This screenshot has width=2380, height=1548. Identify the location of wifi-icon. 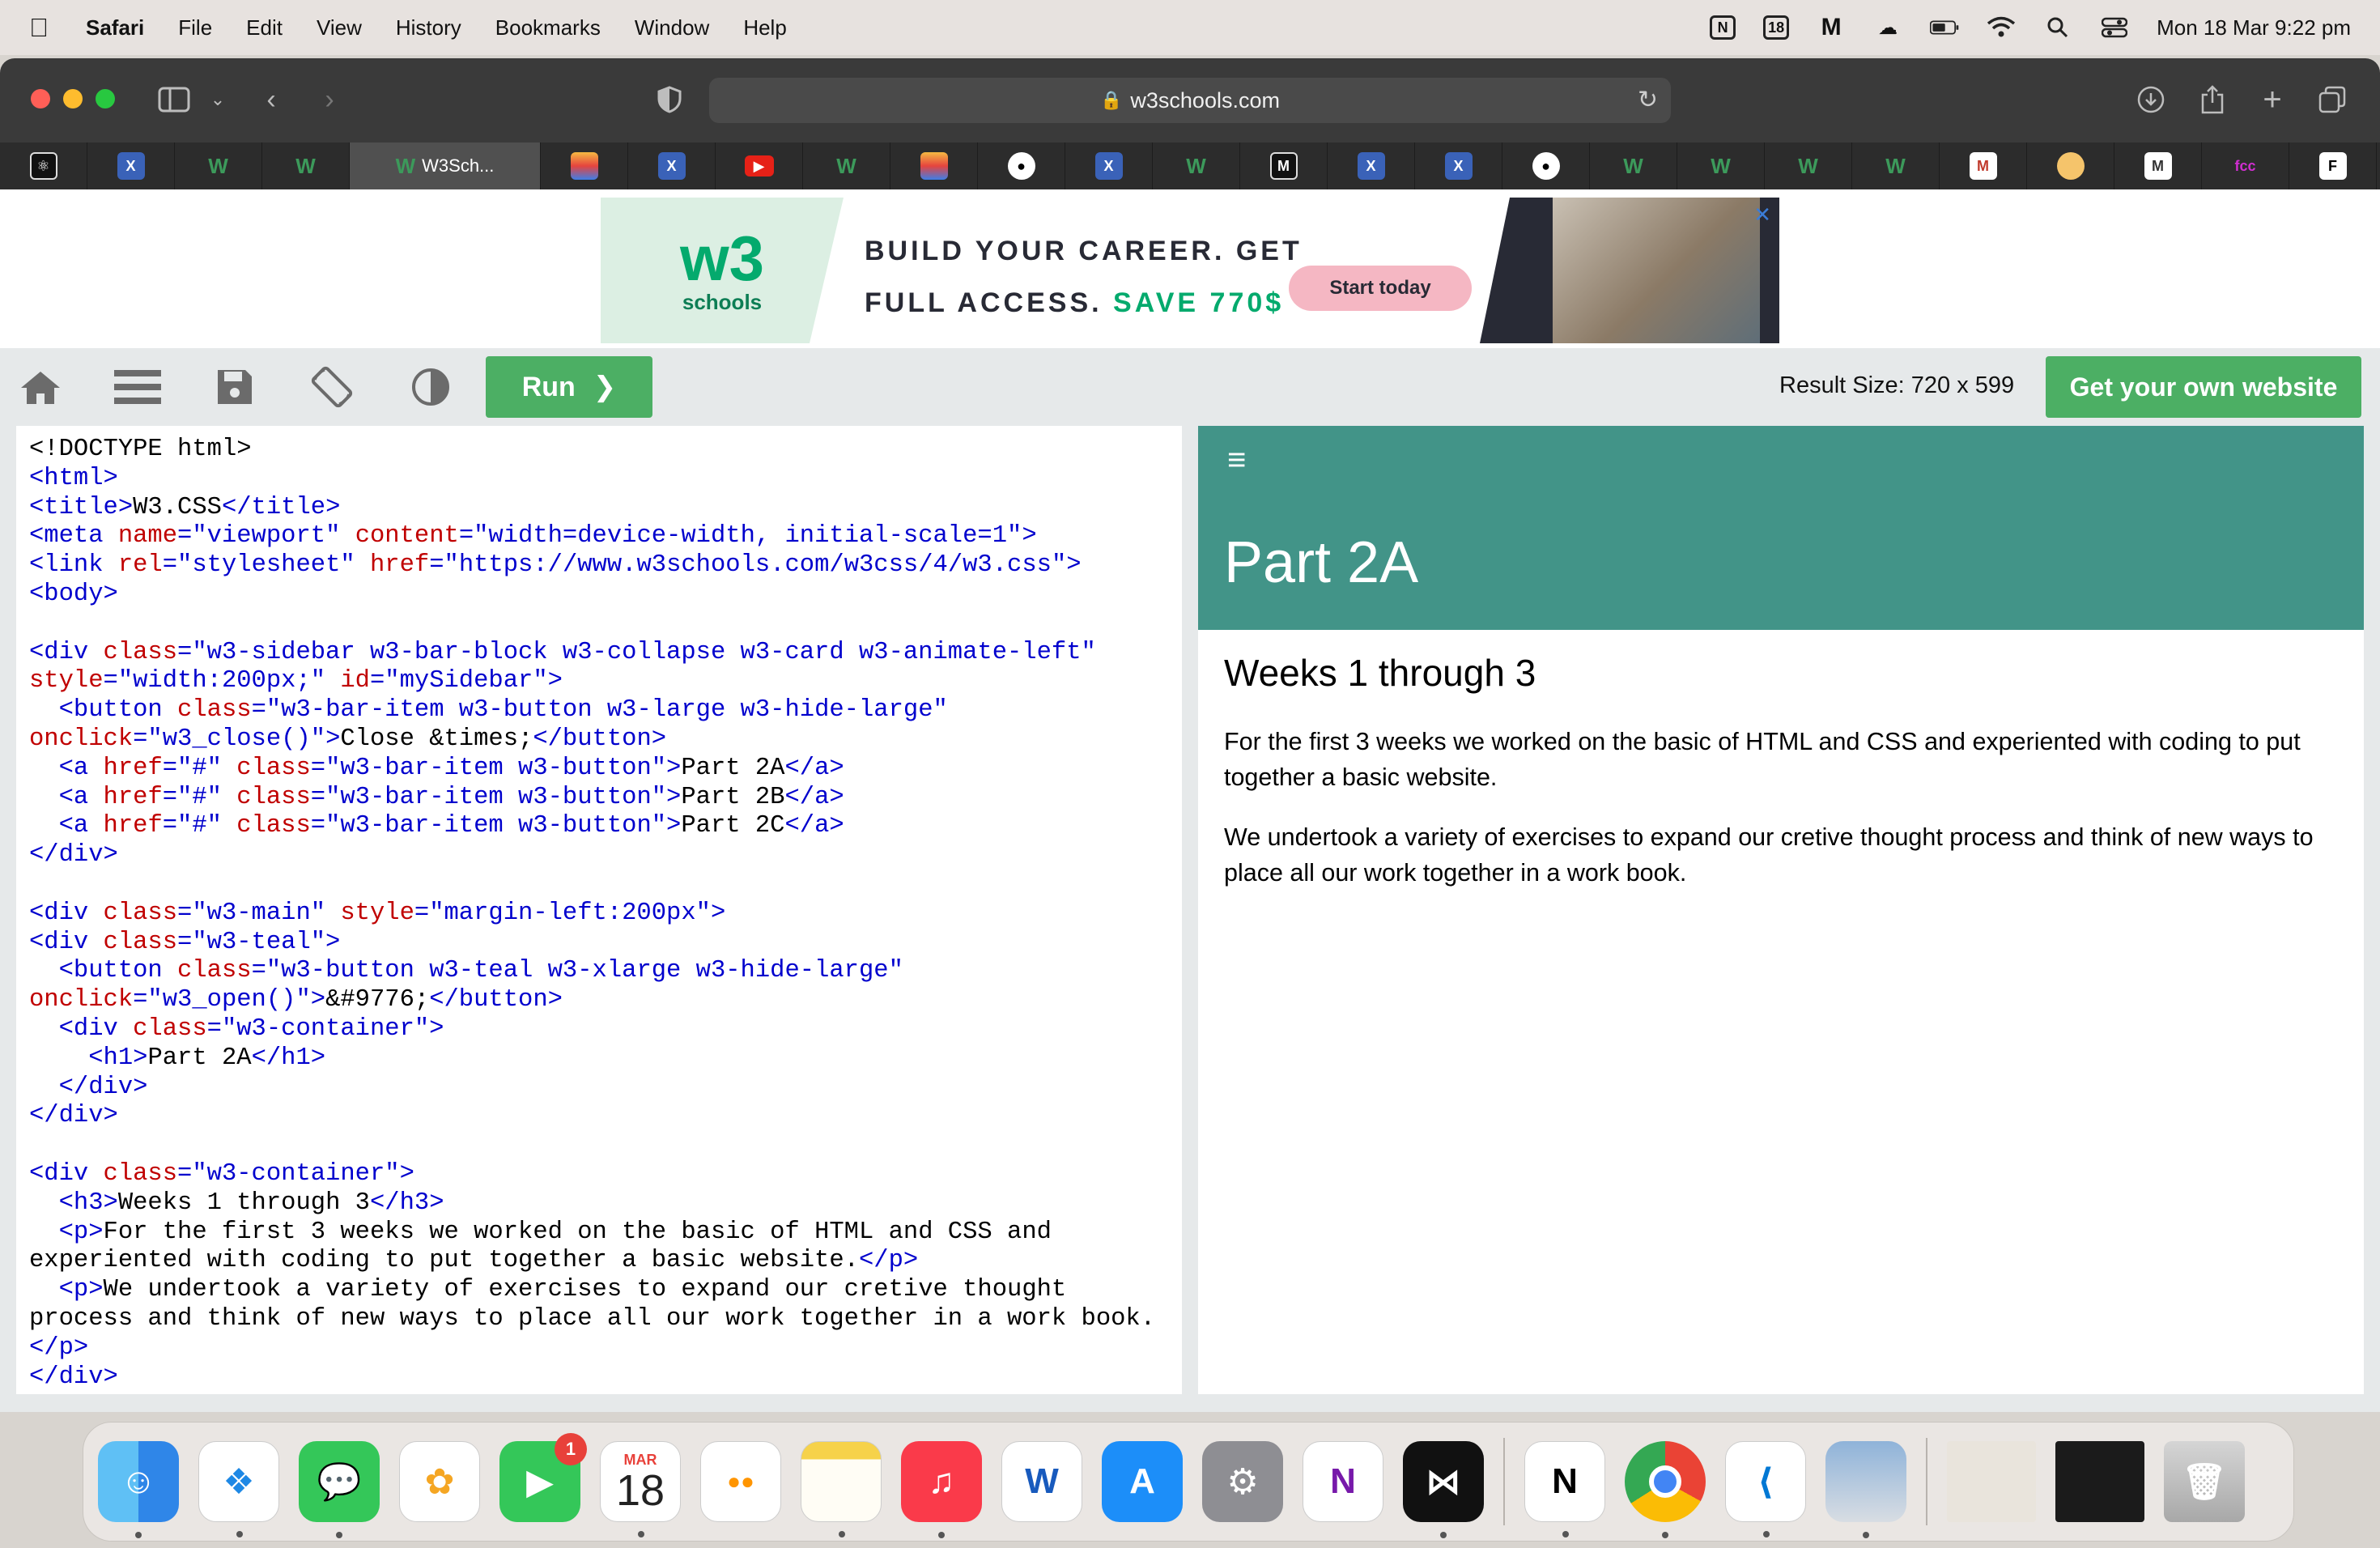
(2001, 27).